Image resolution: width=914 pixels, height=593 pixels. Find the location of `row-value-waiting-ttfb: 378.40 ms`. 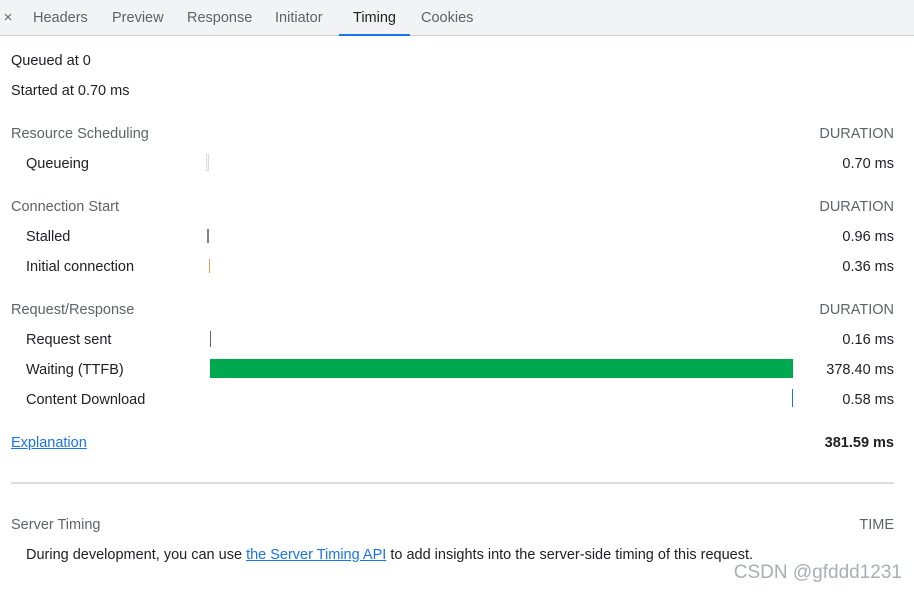

row-value-waiting-ttfb: 378.40 ms is located at coordinates (860, 370).